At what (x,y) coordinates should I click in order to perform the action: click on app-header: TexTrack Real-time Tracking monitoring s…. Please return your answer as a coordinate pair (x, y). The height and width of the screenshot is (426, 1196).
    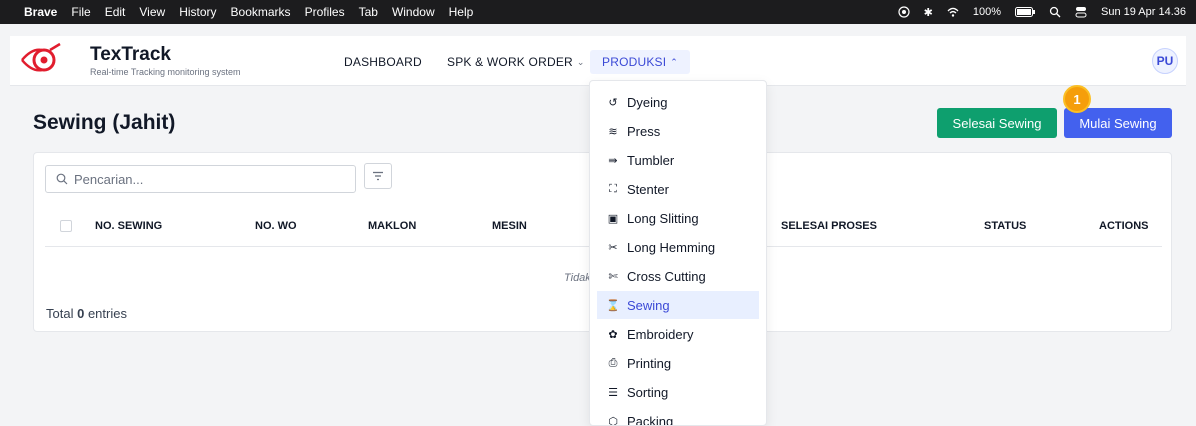
    Looking at the image, I should click on (598, 61).